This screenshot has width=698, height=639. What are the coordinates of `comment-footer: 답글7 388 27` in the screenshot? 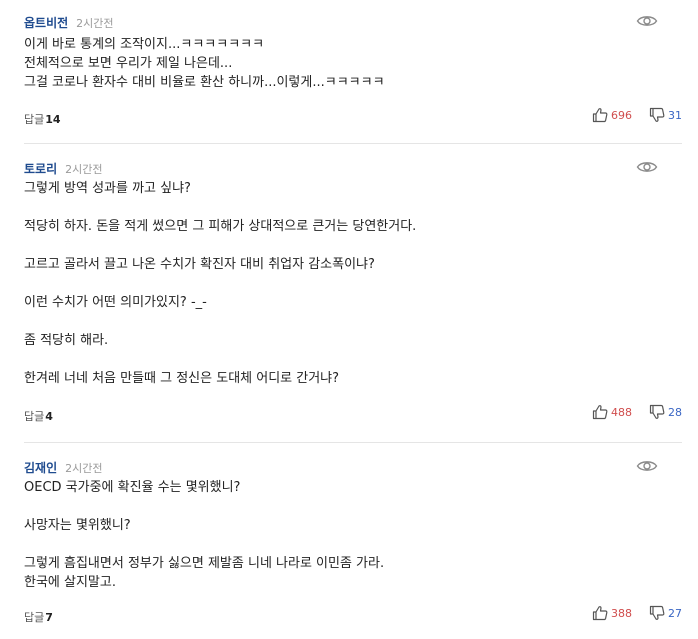 It's located at (353, 615).